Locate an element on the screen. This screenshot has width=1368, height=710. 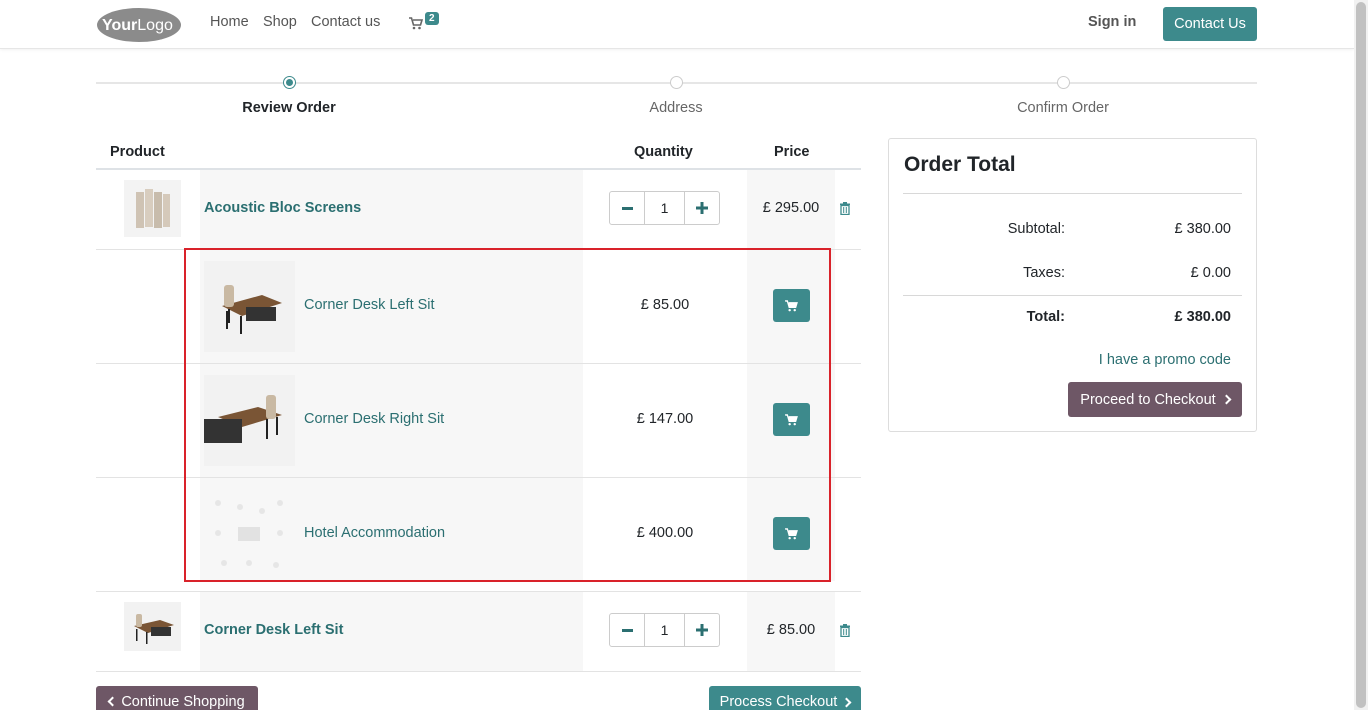
proceed-to-checkout-button: Proceed to Checkout is located at coordinates (1155, 399).